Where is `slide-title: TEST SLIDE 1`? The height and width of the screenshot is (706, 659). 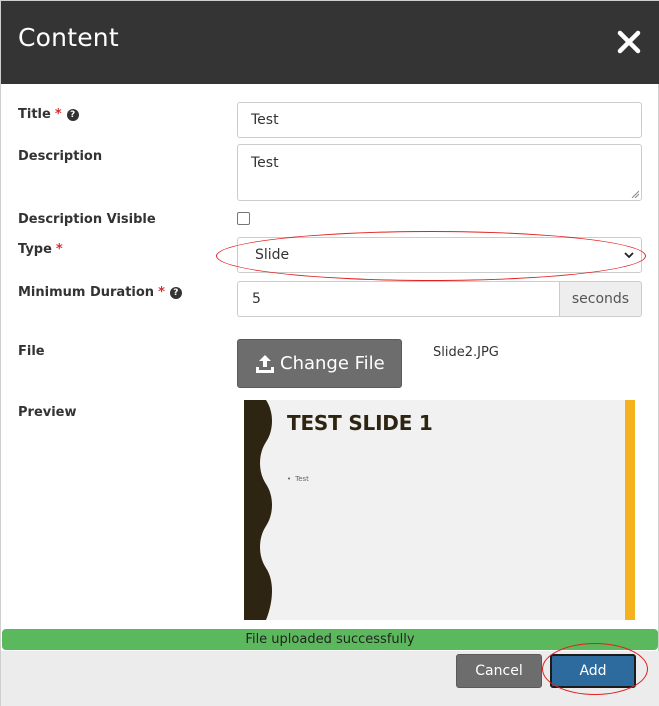
slide-title: TEST SLIDE 1 is located at coordinates (360, 423).